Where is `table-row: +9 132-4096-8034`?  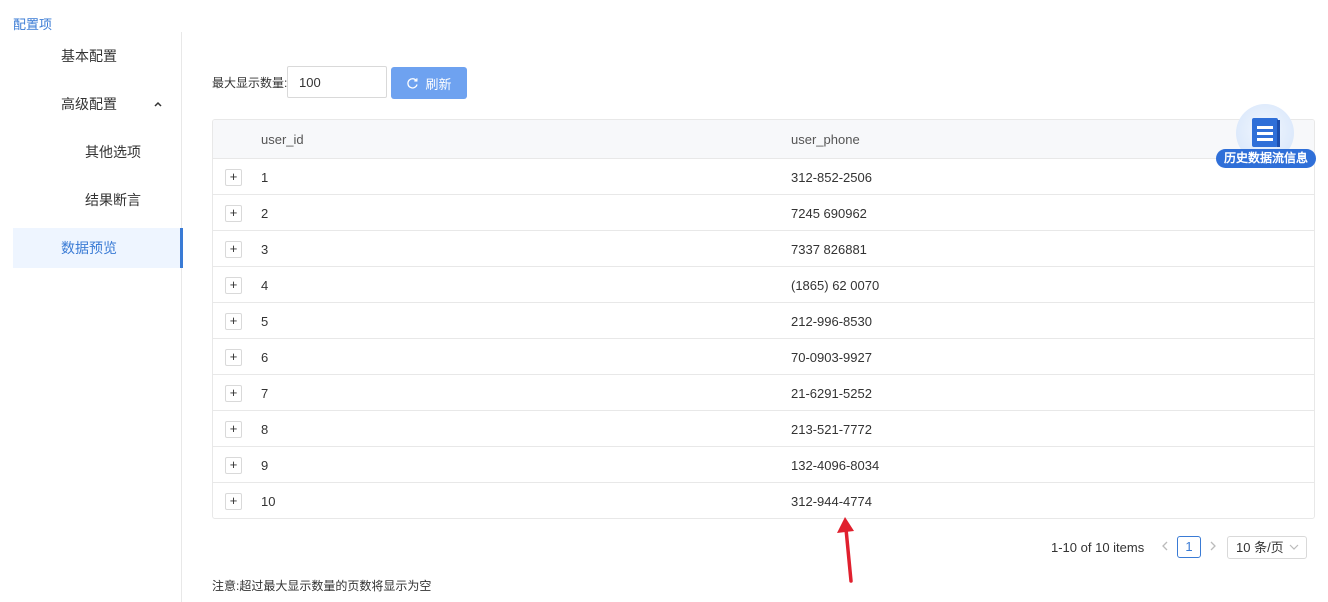 table-row: +9 132-4096-8034 is located at coordinates (763, 465).